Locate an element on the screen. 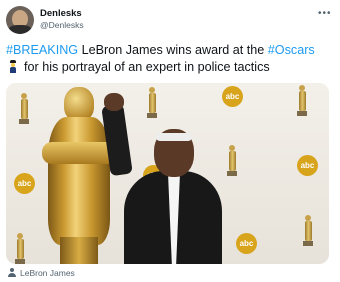  hashtag-oscars: #Oscars is located at coordinates (291, 50).